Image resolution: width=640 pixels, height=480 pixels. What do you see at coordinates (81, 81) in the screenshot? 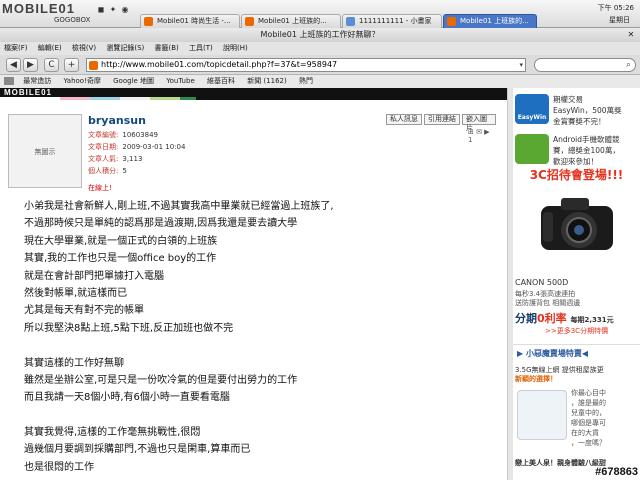
I see `bookmark-item: Yahoo!奇摩` at bounding box center [81, 81].